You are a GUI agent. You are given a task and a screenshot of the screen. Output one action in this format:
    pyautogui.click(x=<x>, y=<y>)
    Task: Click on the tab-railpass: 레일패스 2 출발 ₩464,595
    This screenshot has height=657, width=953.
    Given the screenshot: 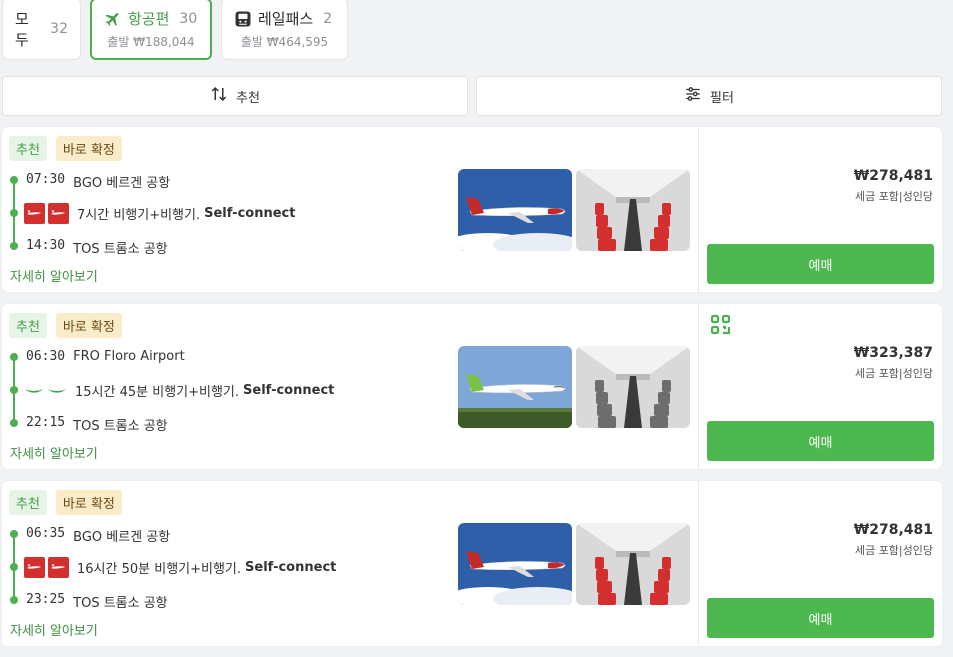 What is the action you would take?
    pyautogui.click(x=284, y=30)
    